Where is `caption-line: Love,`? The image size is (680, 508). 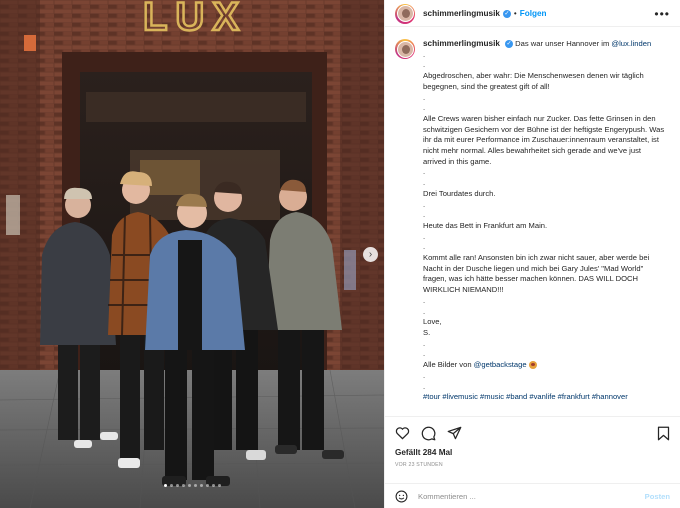
caption-line: Love, is located at coordinates (432, 322).